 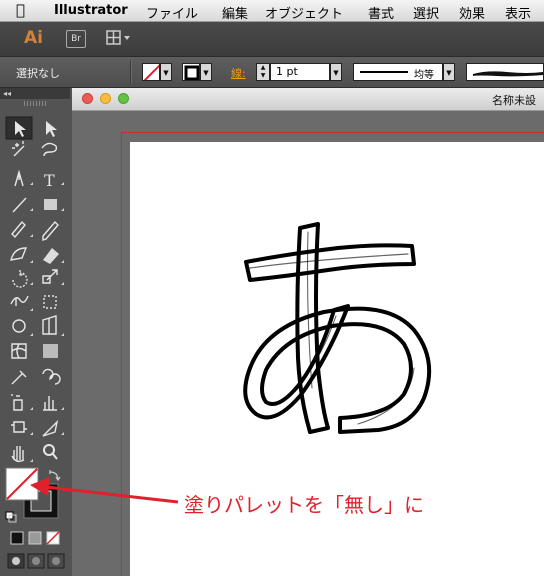 I want to click on gradient-mode-icon, so click(x=35, y=538).